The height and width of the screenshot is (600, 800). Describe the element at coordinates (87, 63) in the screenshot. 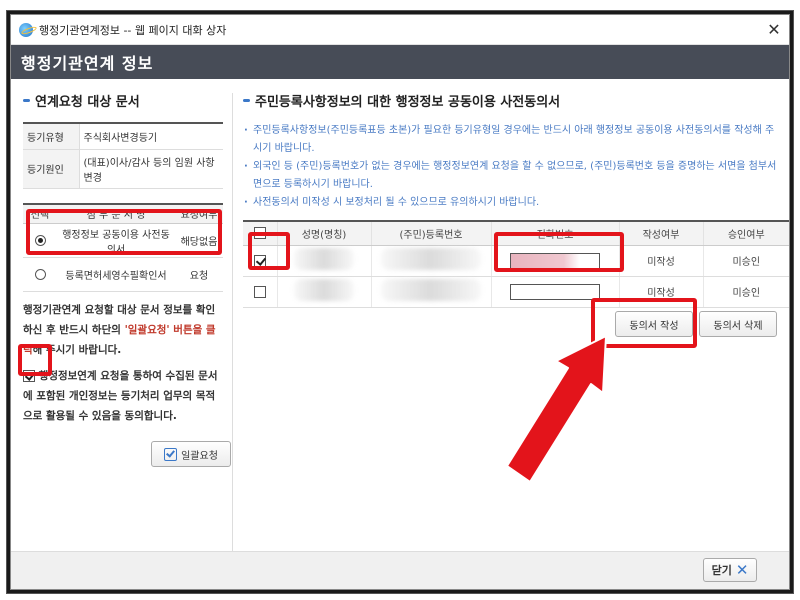

I see `page-title: 행정기관연계 정보` at that location.